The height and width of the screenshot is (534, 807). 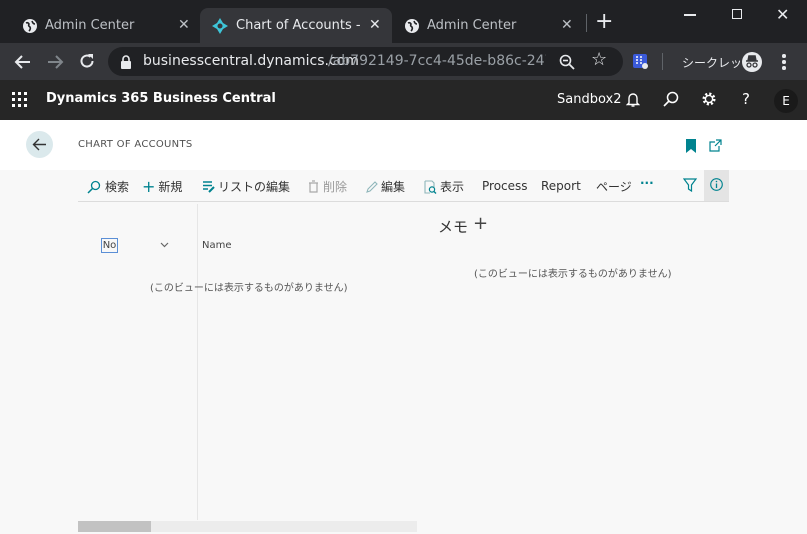 What do you see at coordinates (604, 22) in the screenshot?
I see `new-tab-button: +` at bounding box center [604, 22].